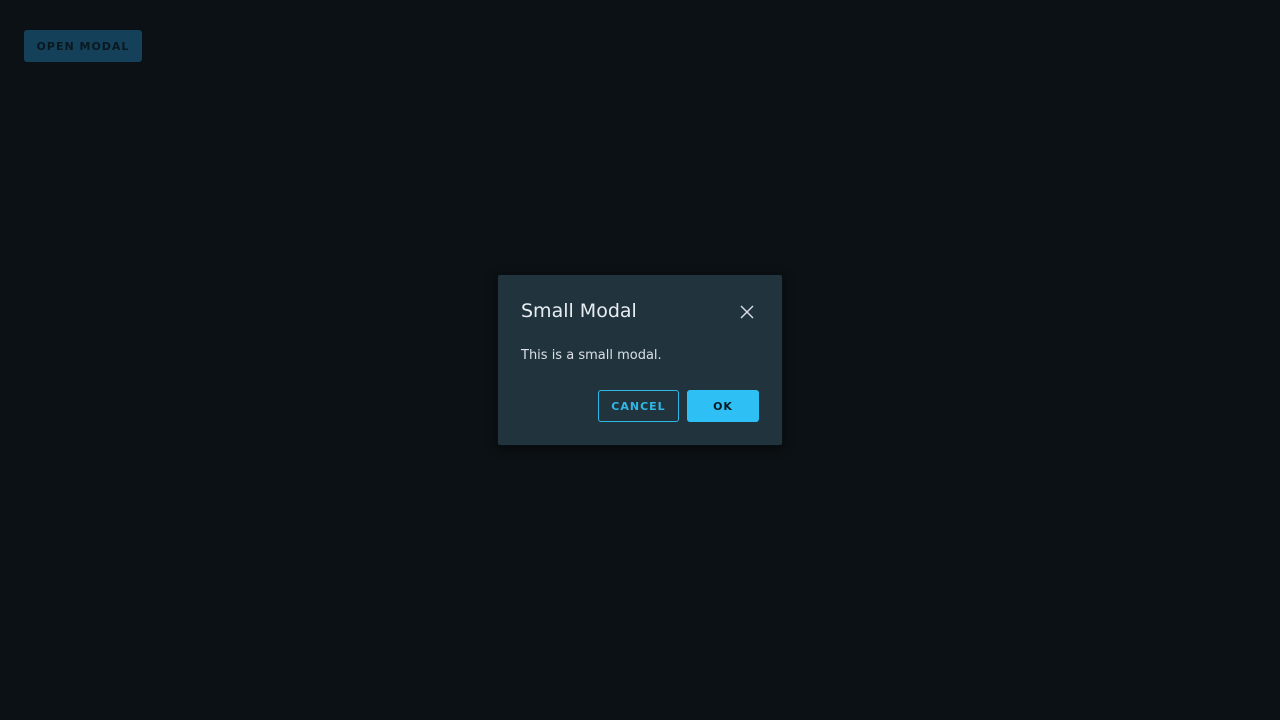  I want to click on close-button, so click(747, 312).